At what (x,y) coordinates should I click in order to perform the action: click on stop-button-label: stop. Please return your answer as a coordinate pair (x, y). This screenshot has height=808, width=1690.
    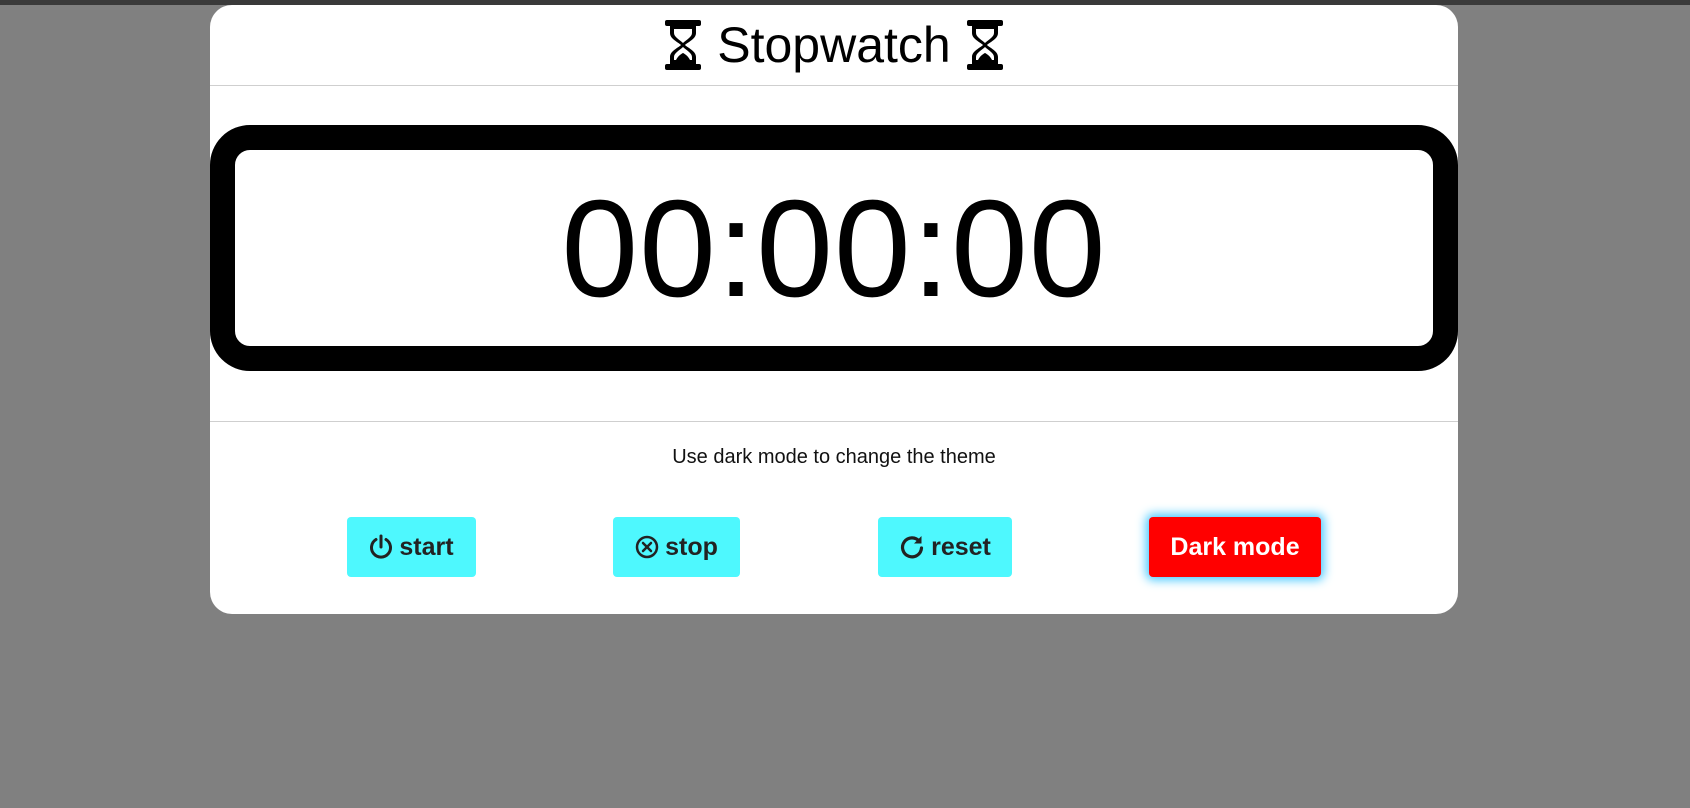
    Looking at the image, I should click on (691, 546).